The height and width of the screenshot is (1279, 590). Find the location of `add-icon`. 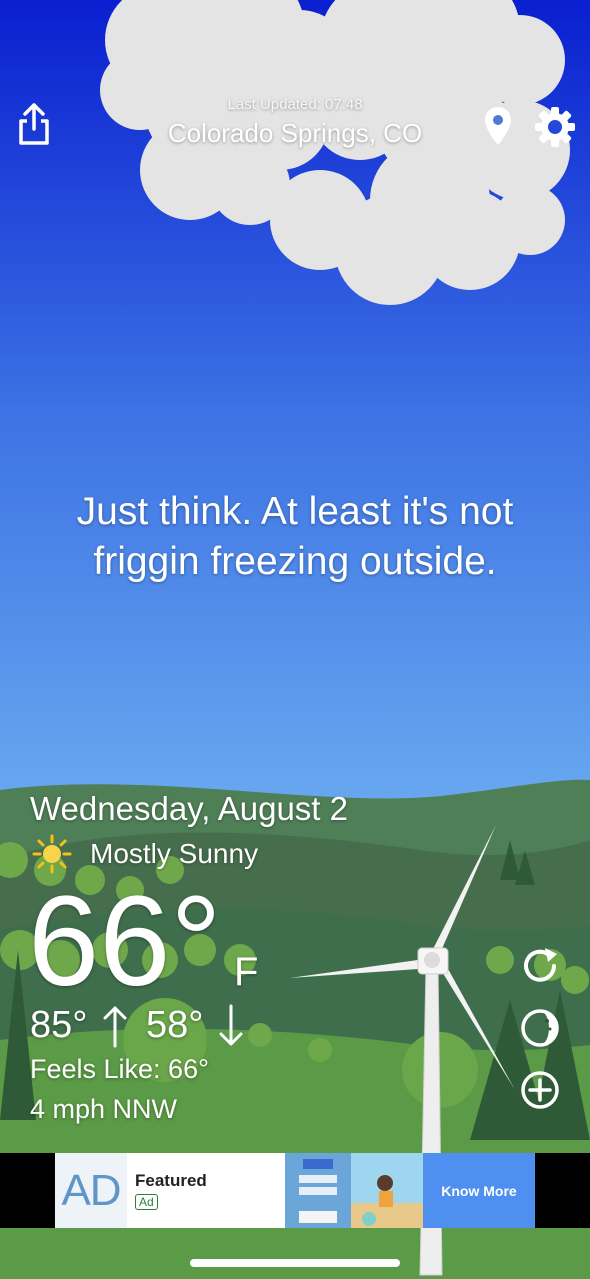

add-icon is located at coordinates (540, 1090).